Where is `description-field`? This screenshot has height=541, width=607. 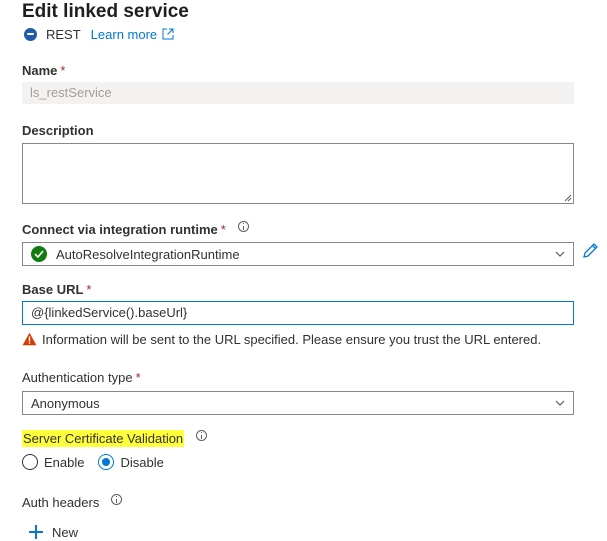
description-field is located at coordinates (298, 173).